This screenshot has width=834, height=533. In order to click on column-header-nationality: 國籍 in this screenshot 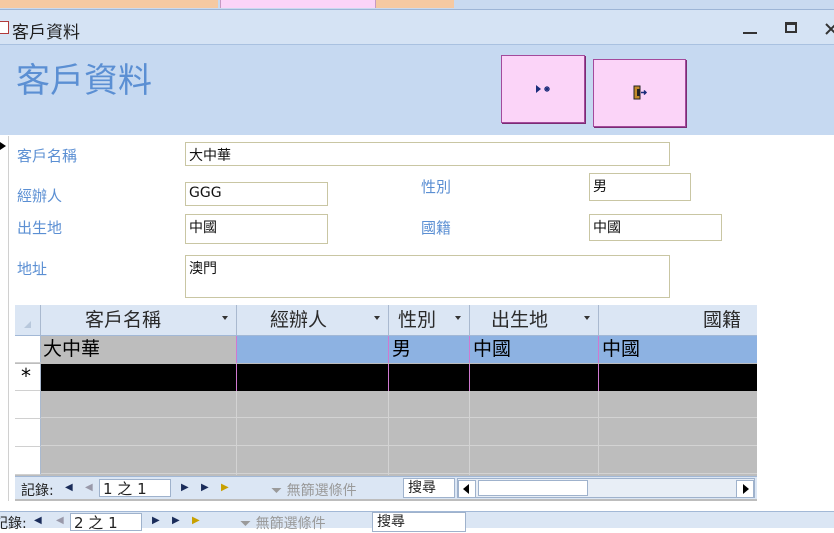, I will do `click(678, 320)`.